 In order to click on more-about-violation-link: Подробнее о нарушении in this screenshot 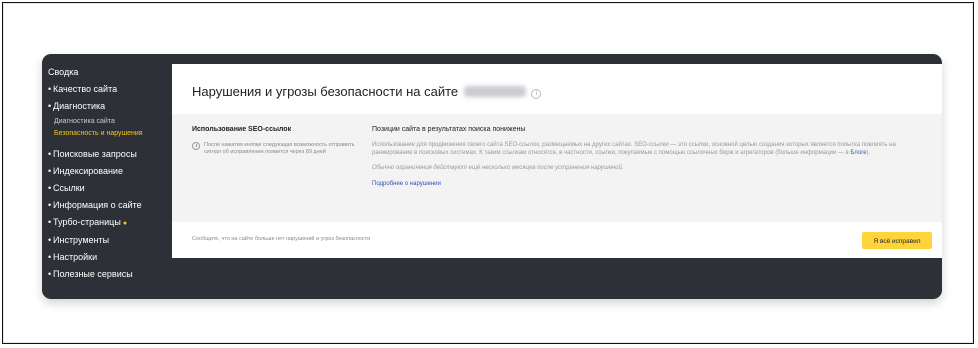, I will do `click(646, 184)`.